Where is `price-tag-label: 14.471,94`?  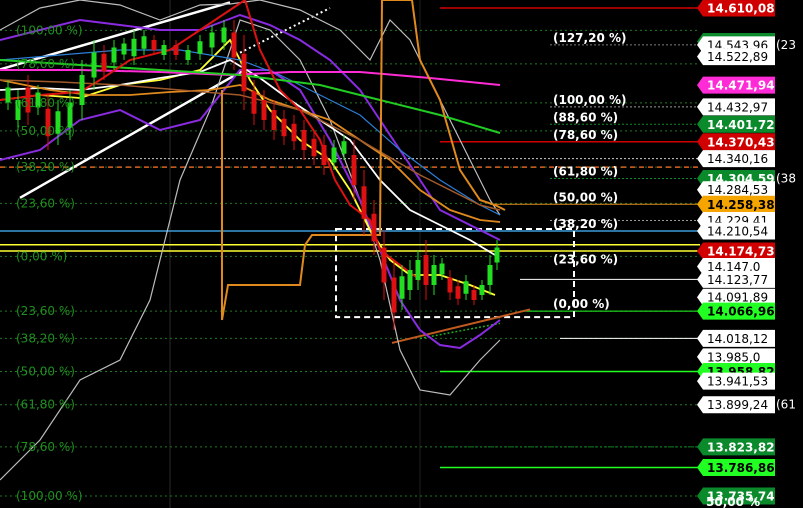
price-tag-label: 14.471,94 is located at coordinates (741, 86).